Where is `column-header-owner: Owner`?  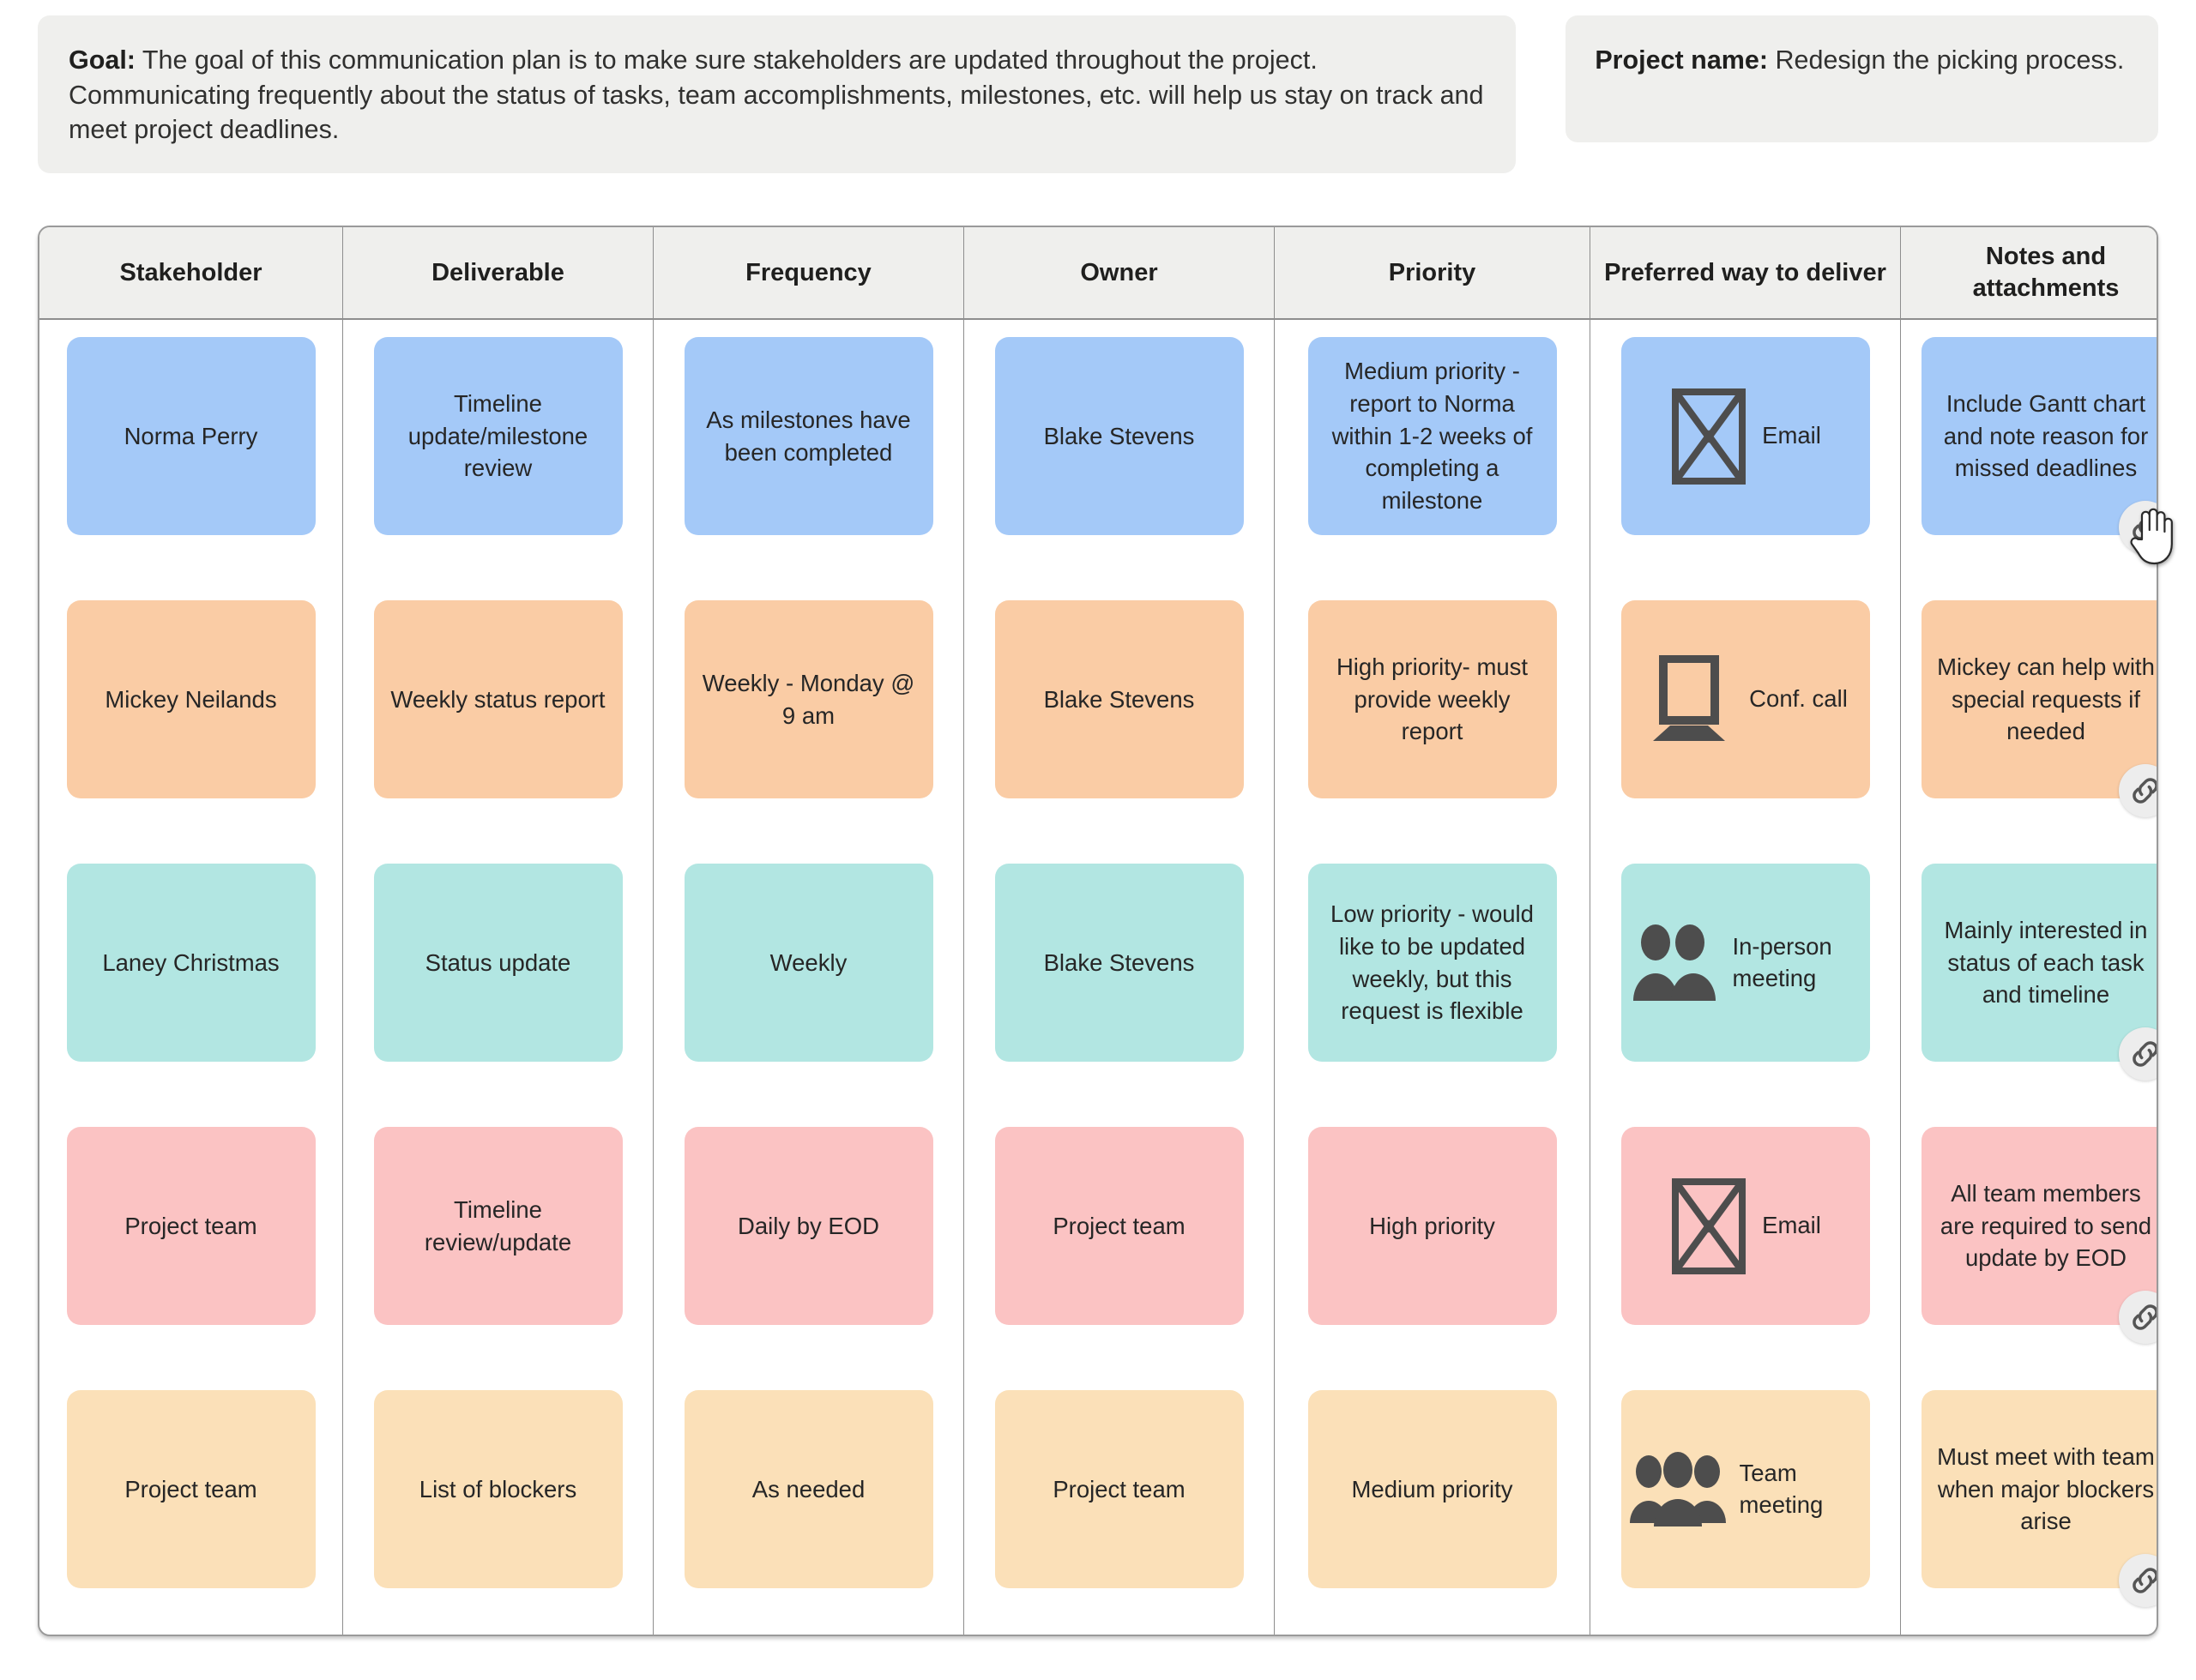
column-header-owner: Owner is located at coordinates (1120, 273).